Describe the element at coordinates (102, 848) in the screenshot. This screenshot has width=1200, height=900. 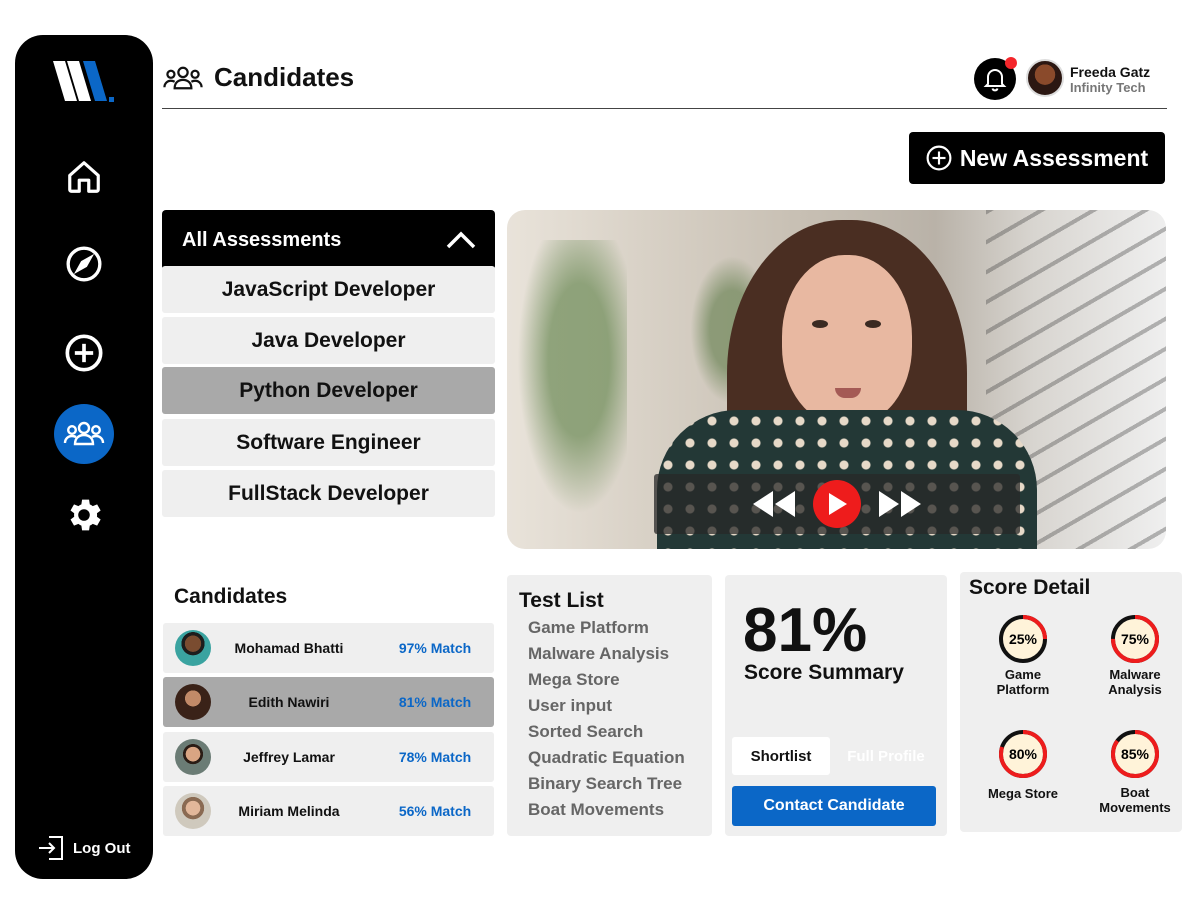
I see `logout-label: Log Out` at that location.